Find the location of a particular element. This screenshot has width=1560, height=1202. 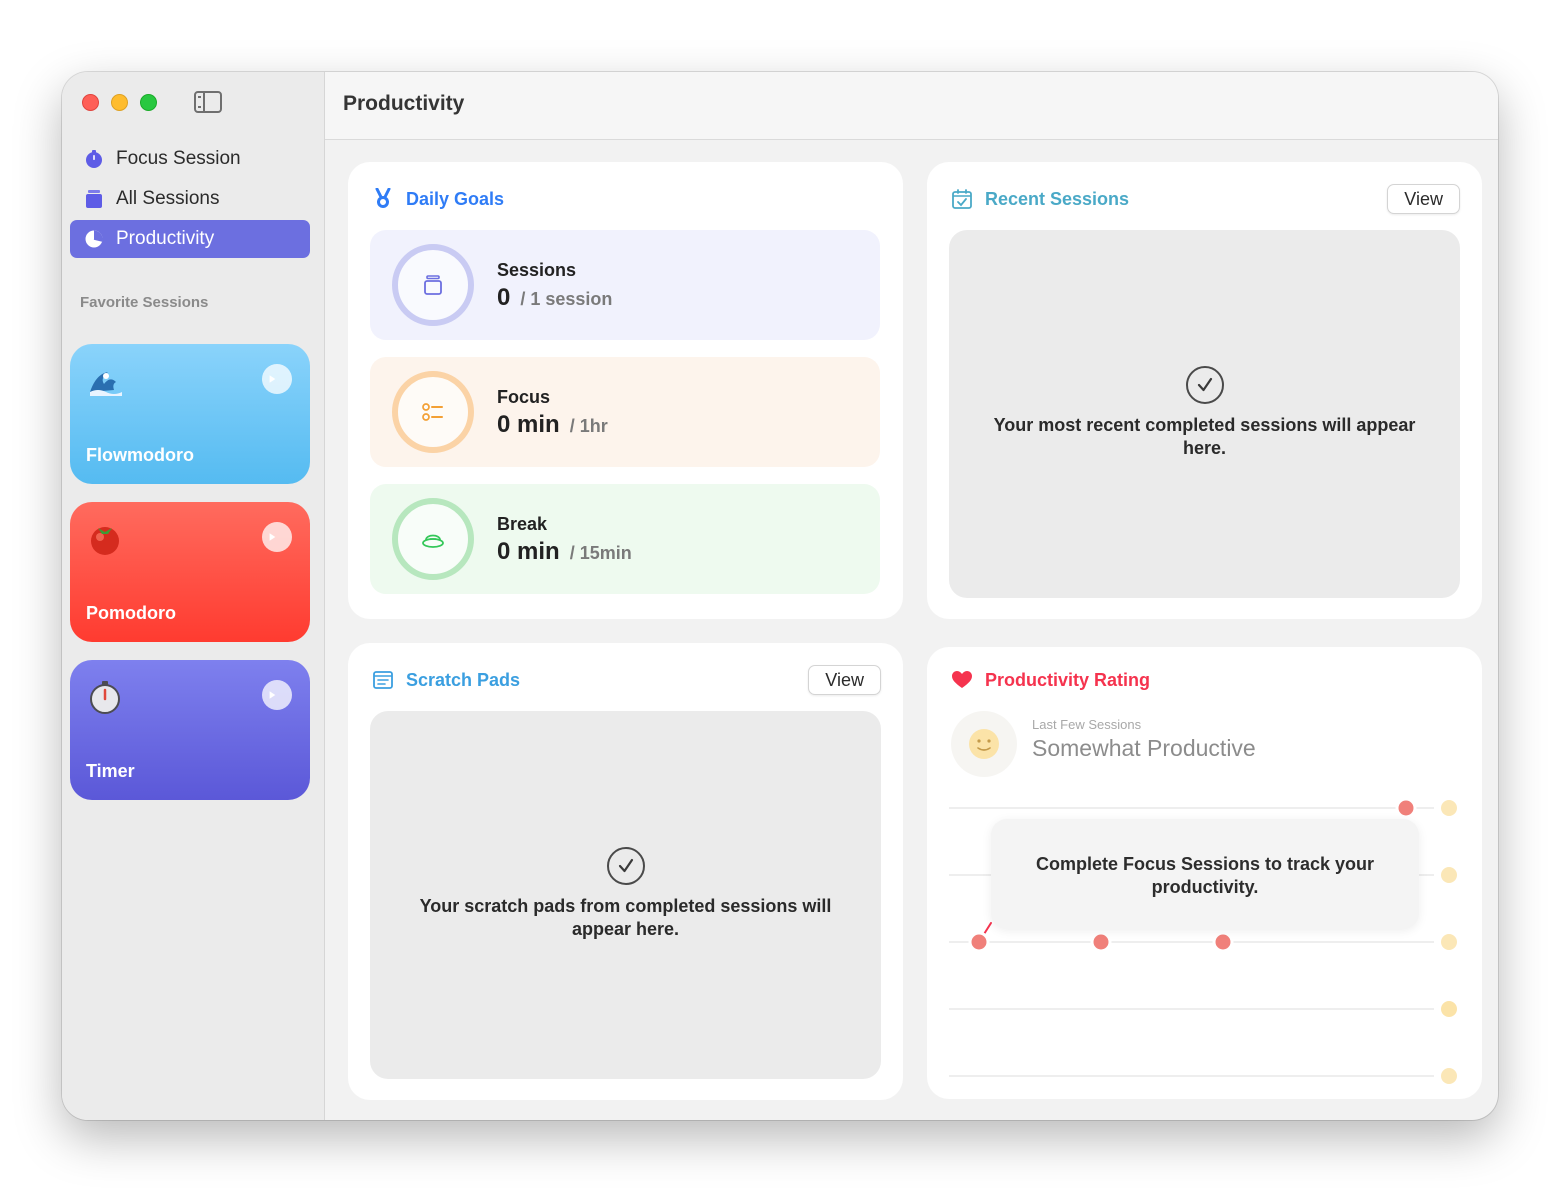

goal-value: 0 is located at coordinates (504, 297).